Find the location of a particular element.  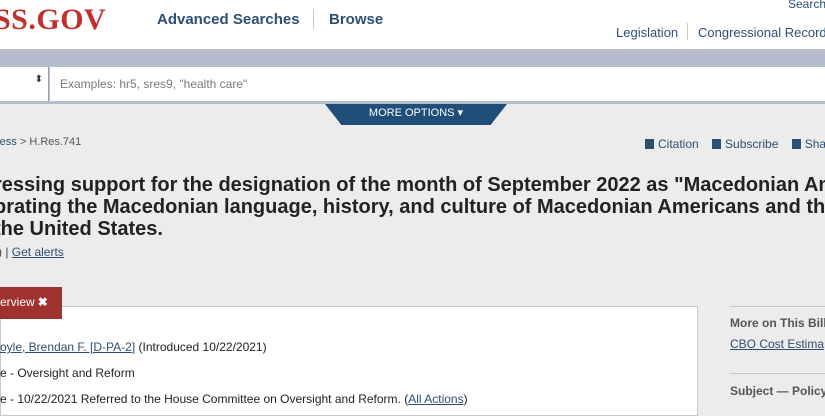

breadcrumb-link: ress is located at coordinates (8, 142).